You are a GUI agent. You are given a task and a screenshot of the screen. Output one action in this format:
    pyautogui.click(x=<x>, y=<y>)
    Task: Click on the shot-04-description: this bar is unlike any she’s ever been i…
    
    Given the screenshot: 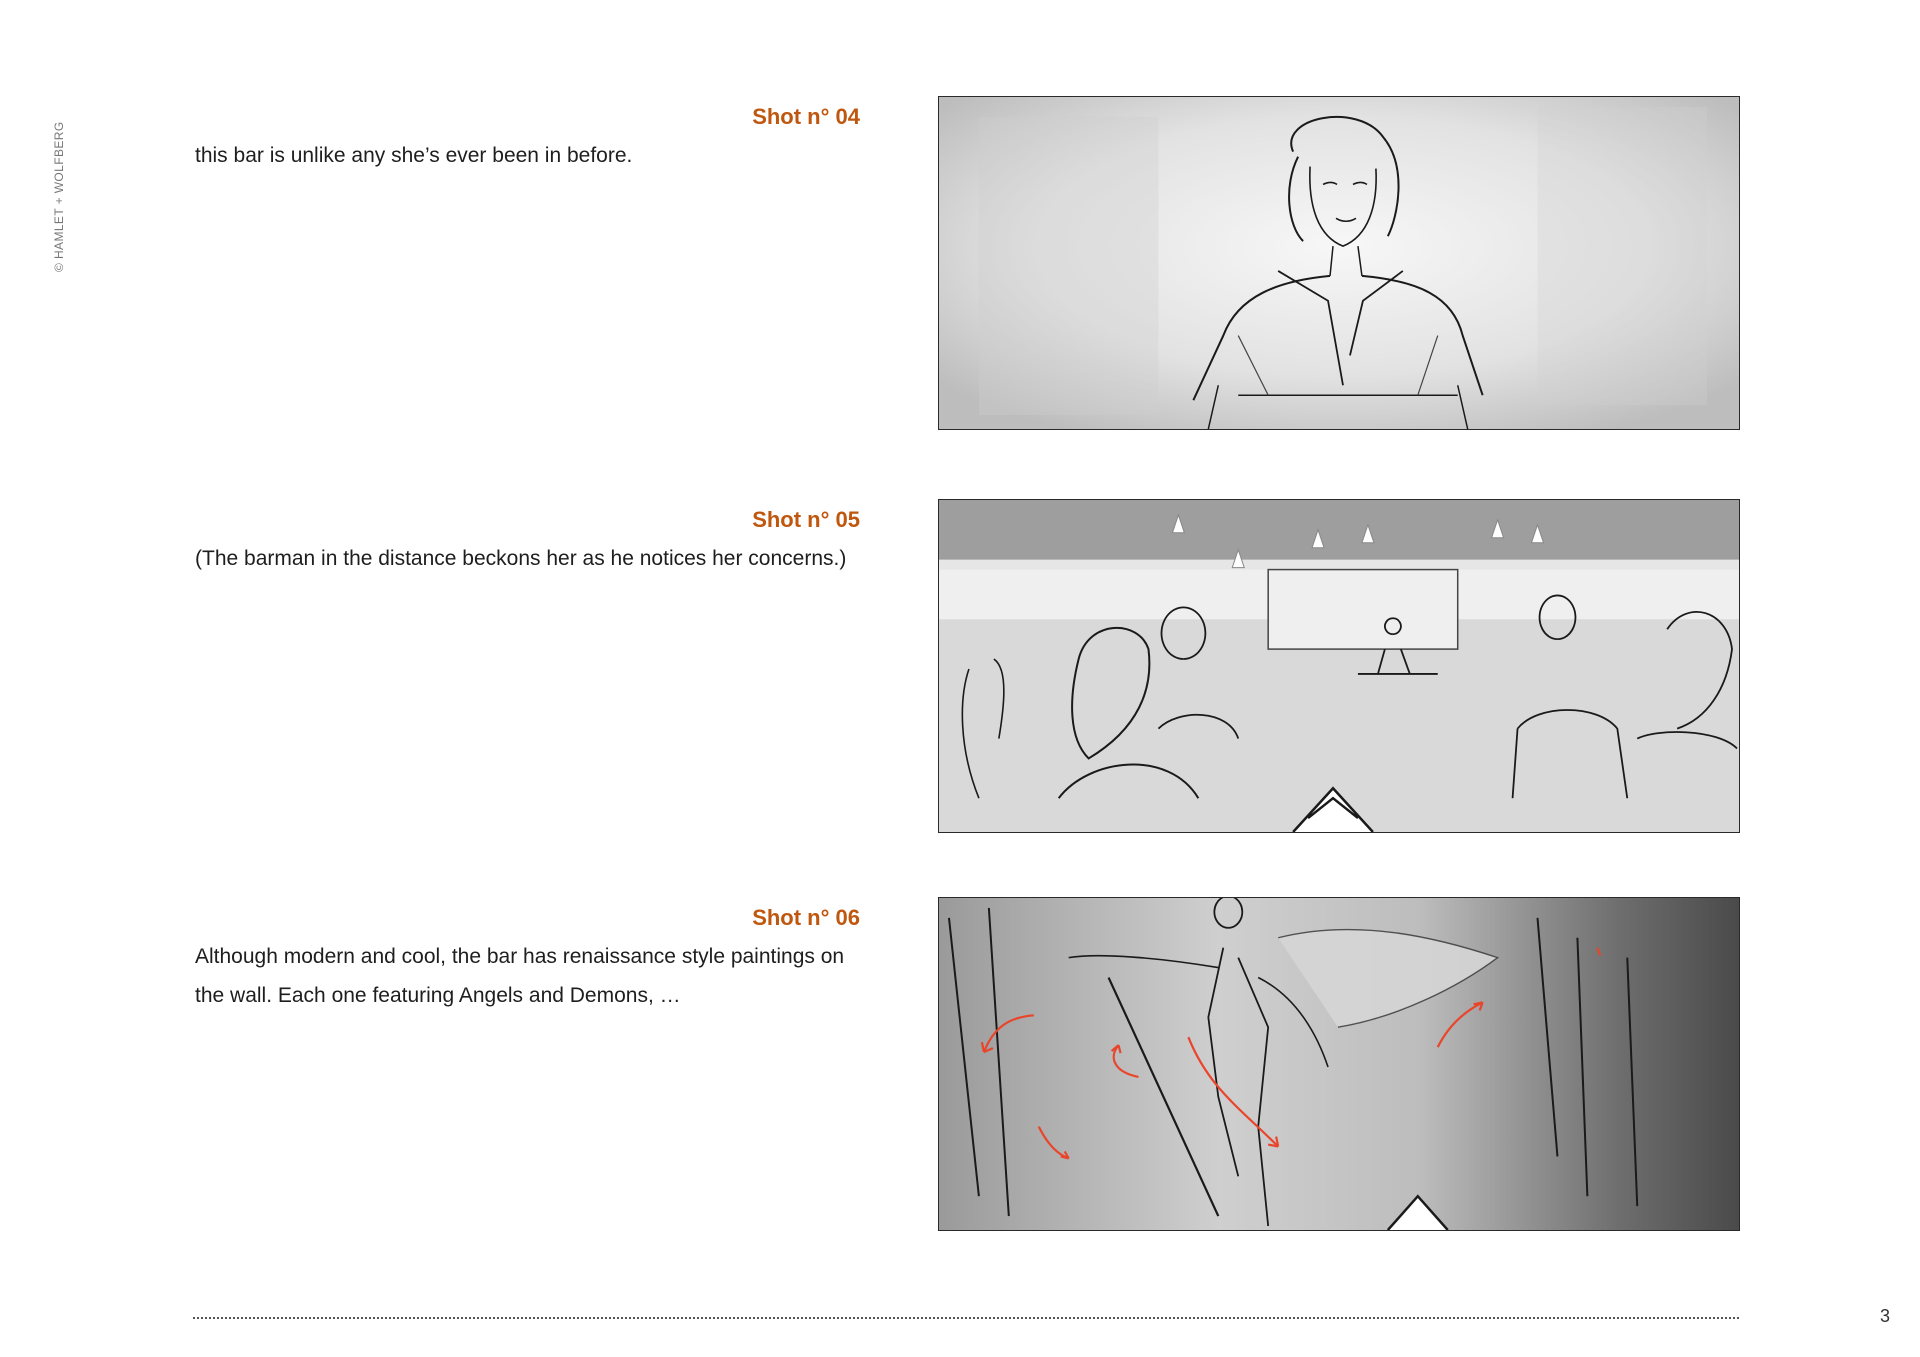 What is the action you would take?
    pyautogui.click(x=414, y=155)
    